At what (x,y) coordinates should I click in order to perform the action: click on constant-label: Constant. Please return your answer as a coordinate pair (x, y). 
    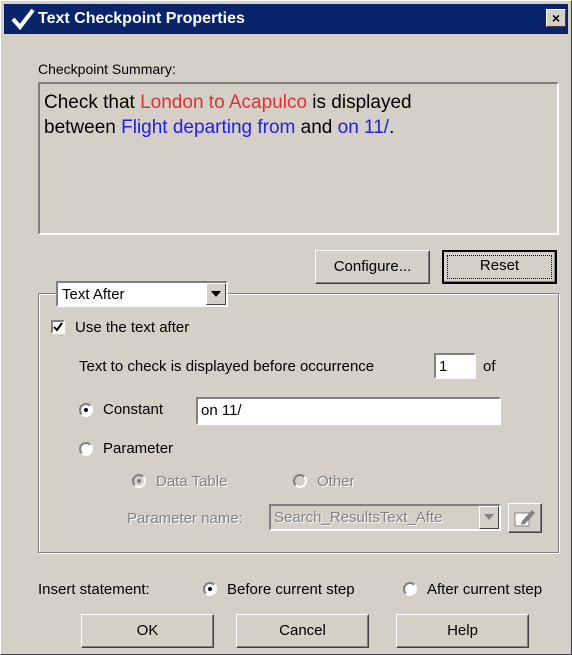
    Looking at the image, I should click on (133, 409).